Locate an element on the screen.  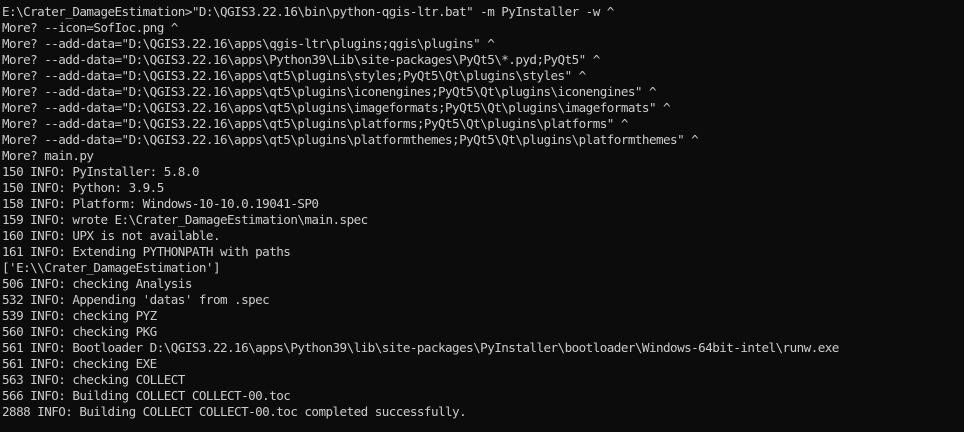
continuation-line: More? main.py is located at coordinates (48, 155).